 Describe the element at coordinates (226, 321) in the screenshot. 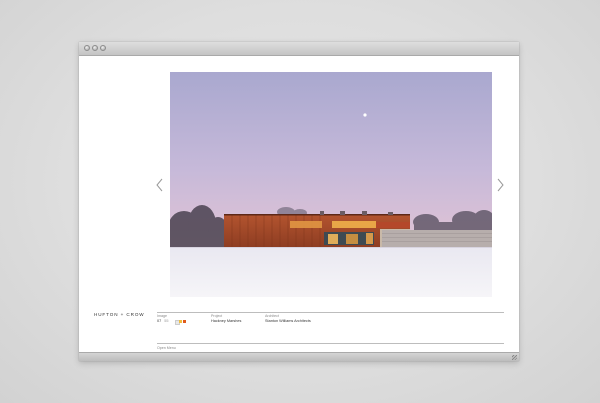

I see `project-value: Hackney Marshes` at that location.